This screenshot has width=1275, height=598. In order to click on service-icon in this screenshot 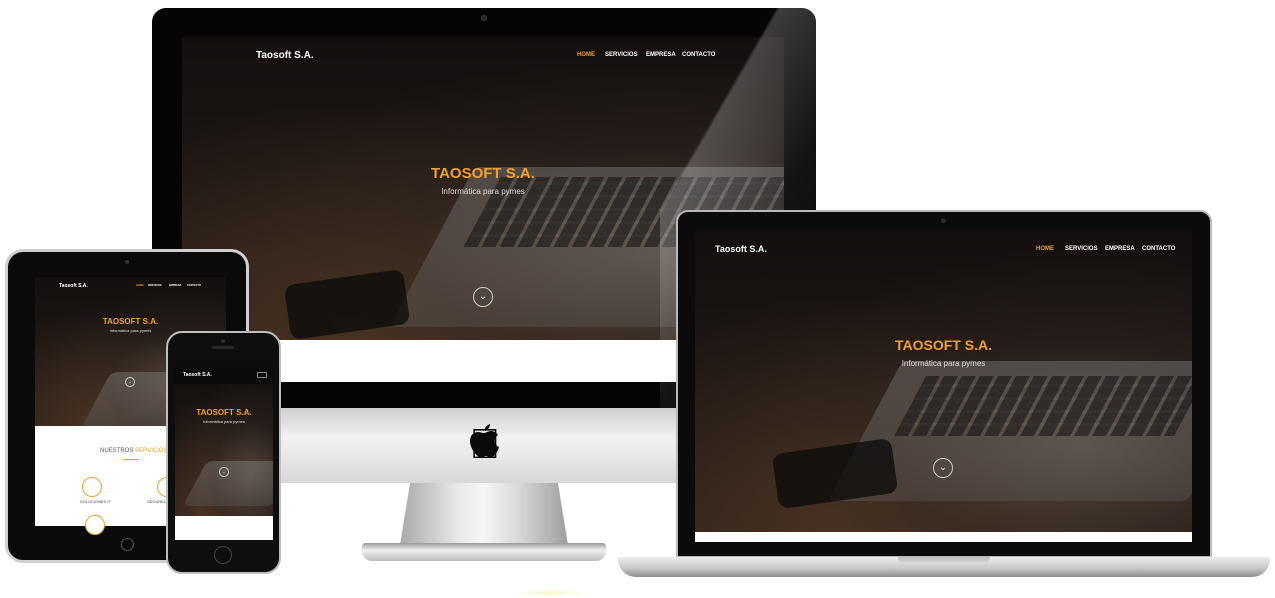, I will do `click(95, 525)`.